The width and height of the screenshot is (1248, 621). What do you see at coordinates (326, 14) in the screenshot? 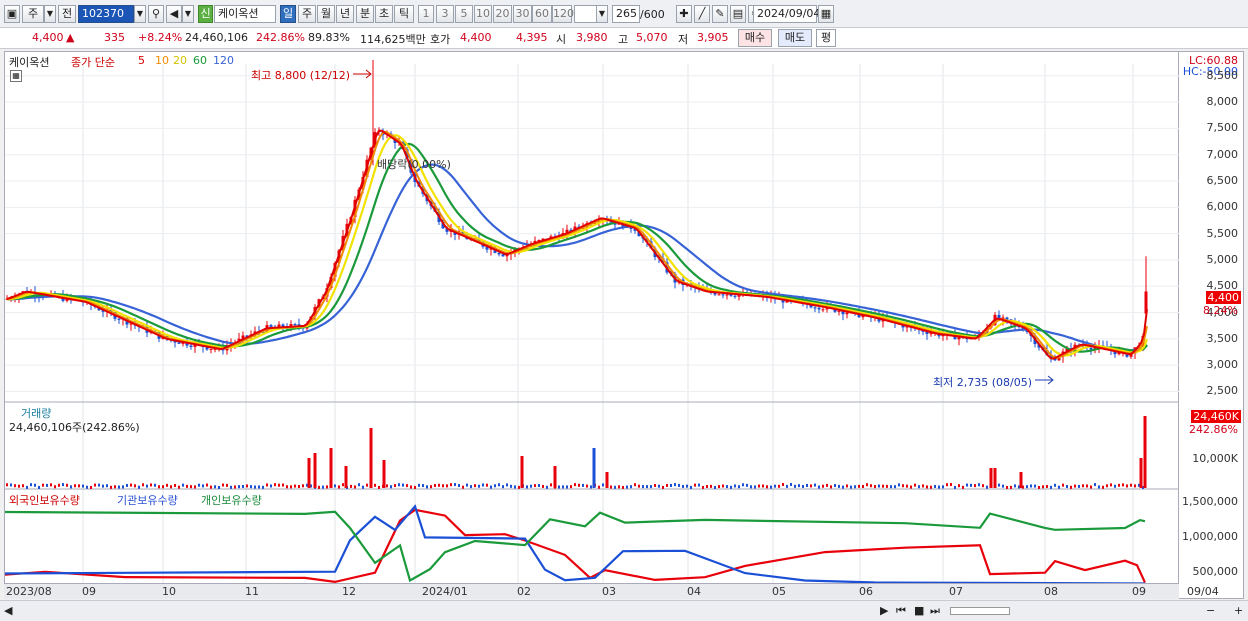
I see `period-month: 월` at bounding box center [326, 14].